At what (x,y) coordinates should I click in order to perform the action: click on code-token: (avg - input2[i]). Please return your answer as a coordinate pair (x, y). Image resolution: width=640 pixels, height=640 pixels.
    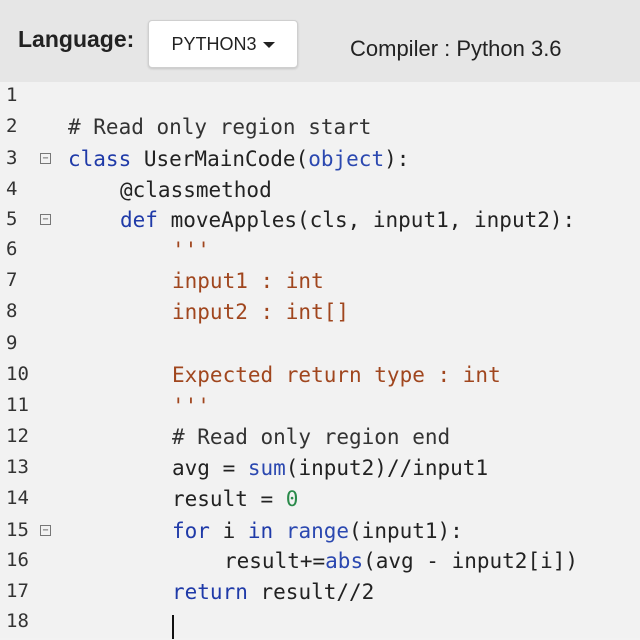
    Looking at the image, I should click on (471, 561).